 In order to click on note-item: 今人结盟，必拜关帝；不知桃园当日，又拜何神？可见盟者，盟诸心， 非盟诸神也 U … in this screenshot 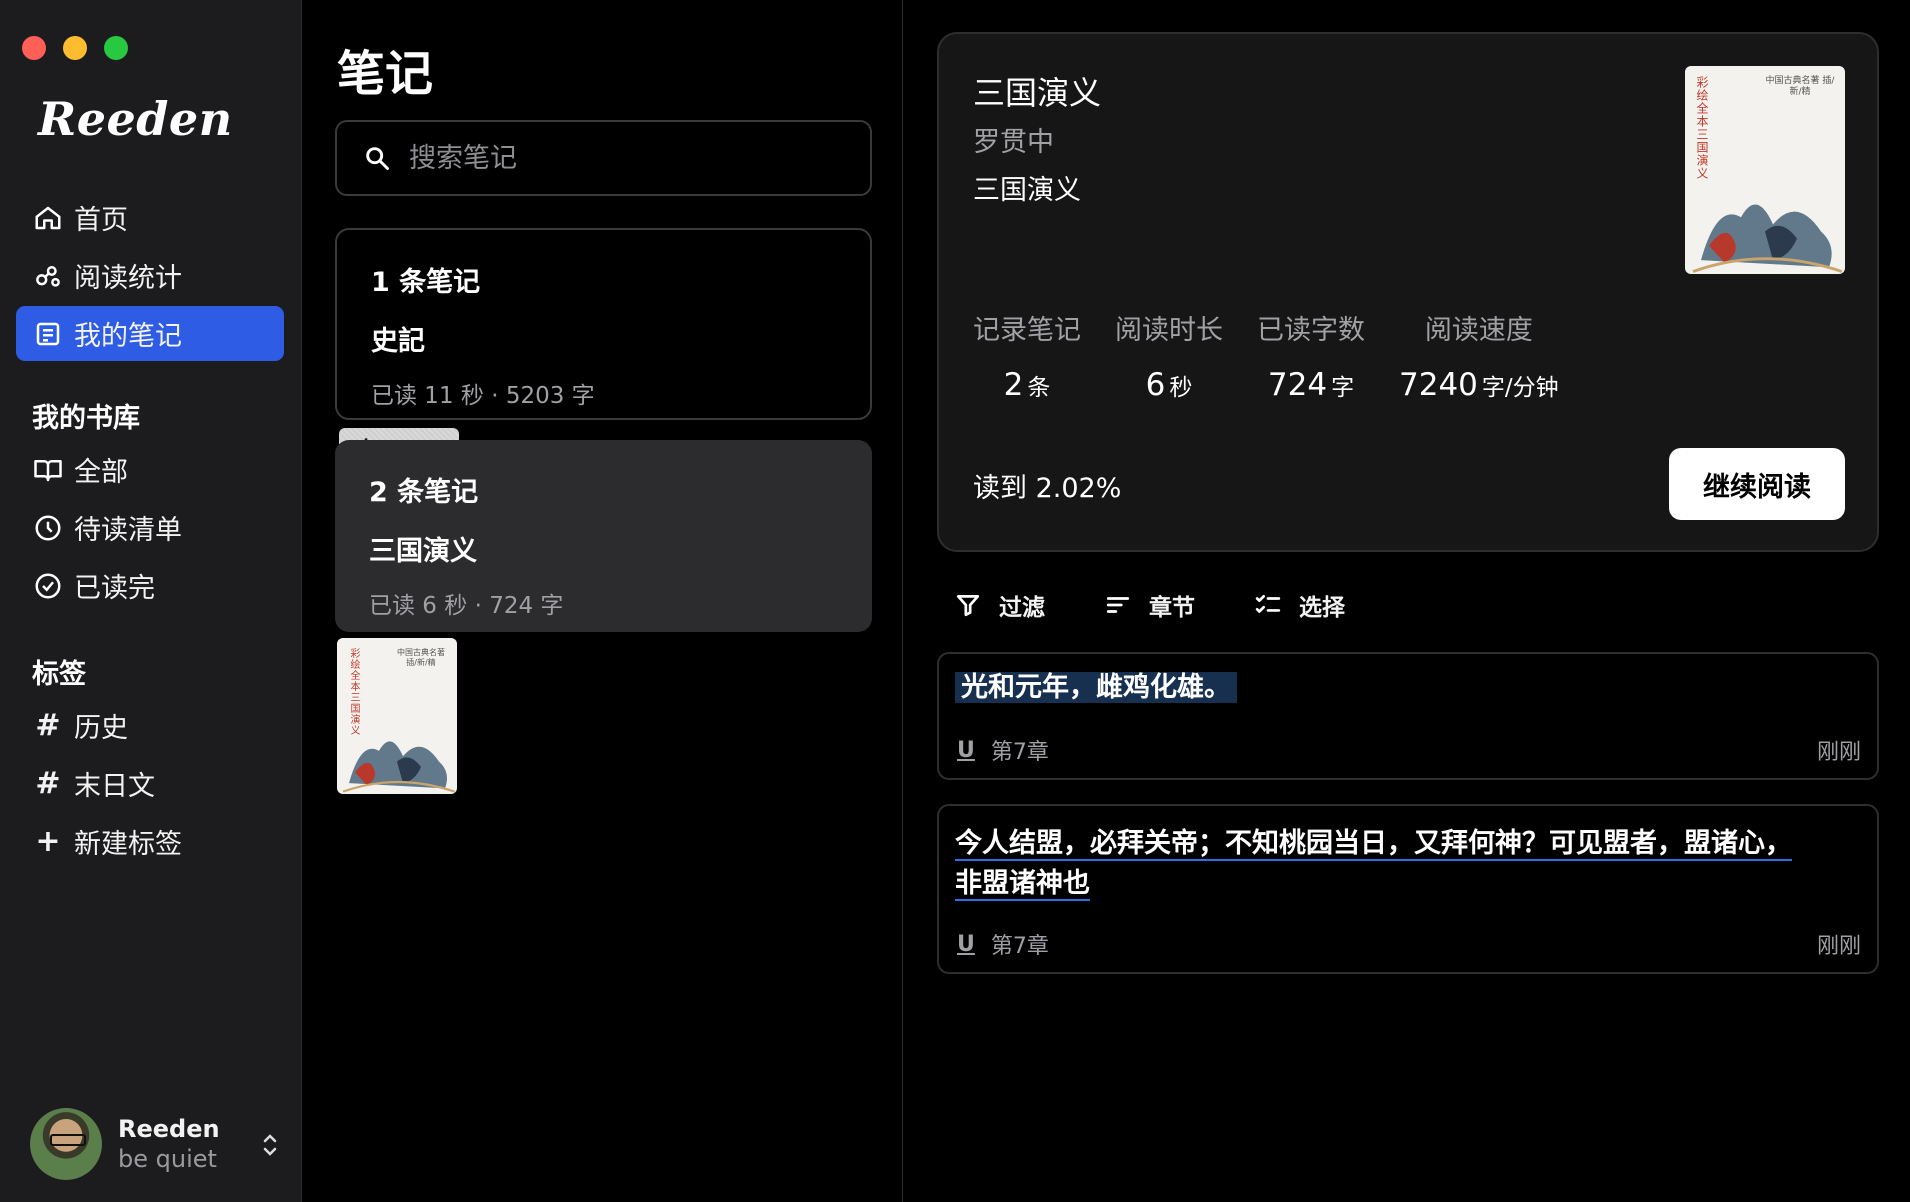, I will do `click(1408, 889)`.